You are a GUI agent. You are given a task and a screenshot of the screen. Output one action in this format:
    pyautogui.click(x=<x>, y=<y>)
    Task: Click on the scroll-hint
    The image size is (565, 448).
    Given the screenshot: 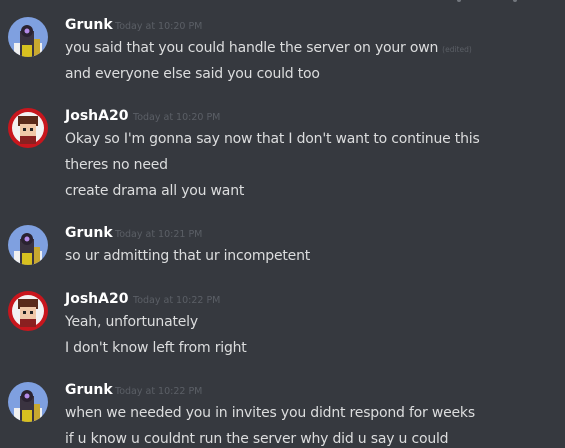 What is the action you would take?
    pyautogui.click(x=495, y=2)
    